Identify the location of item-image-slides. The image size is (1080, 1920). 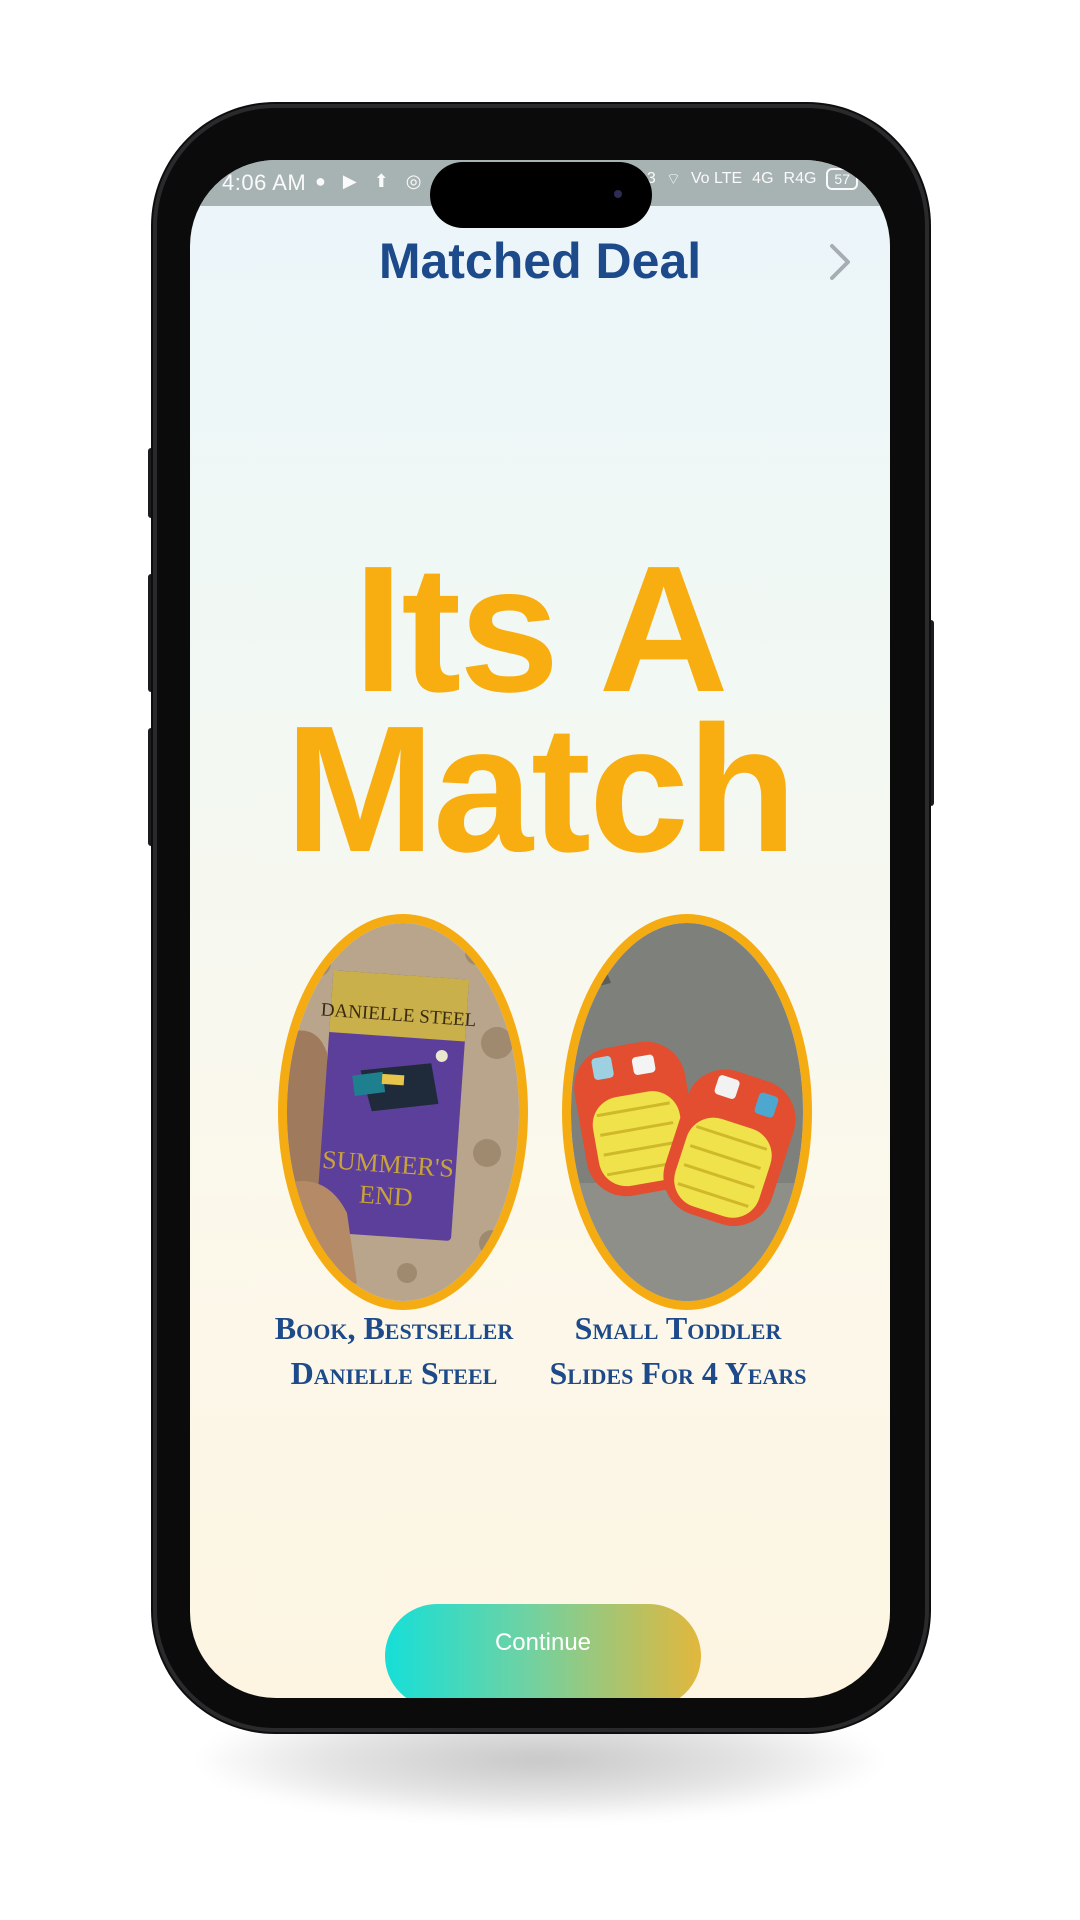
(687, 1112).